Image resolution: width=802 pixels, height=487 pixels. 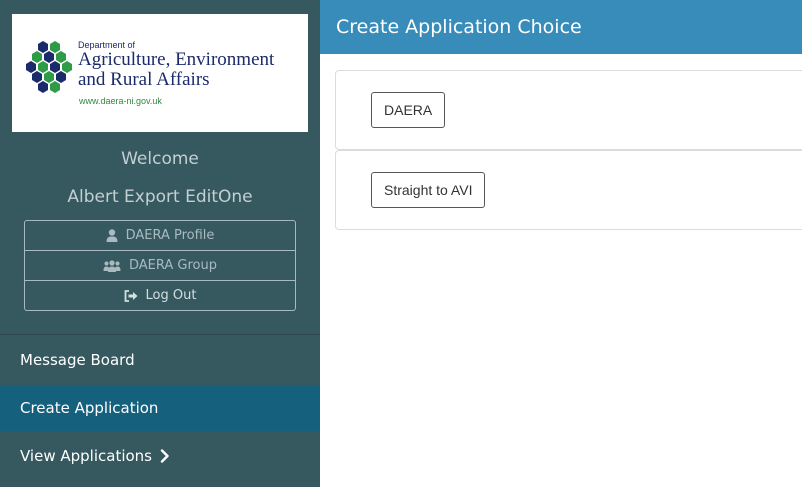 What do you see at coordinates (112, 265) in the screenshot?
I see `users-icon` at bounding box center [112, 265].